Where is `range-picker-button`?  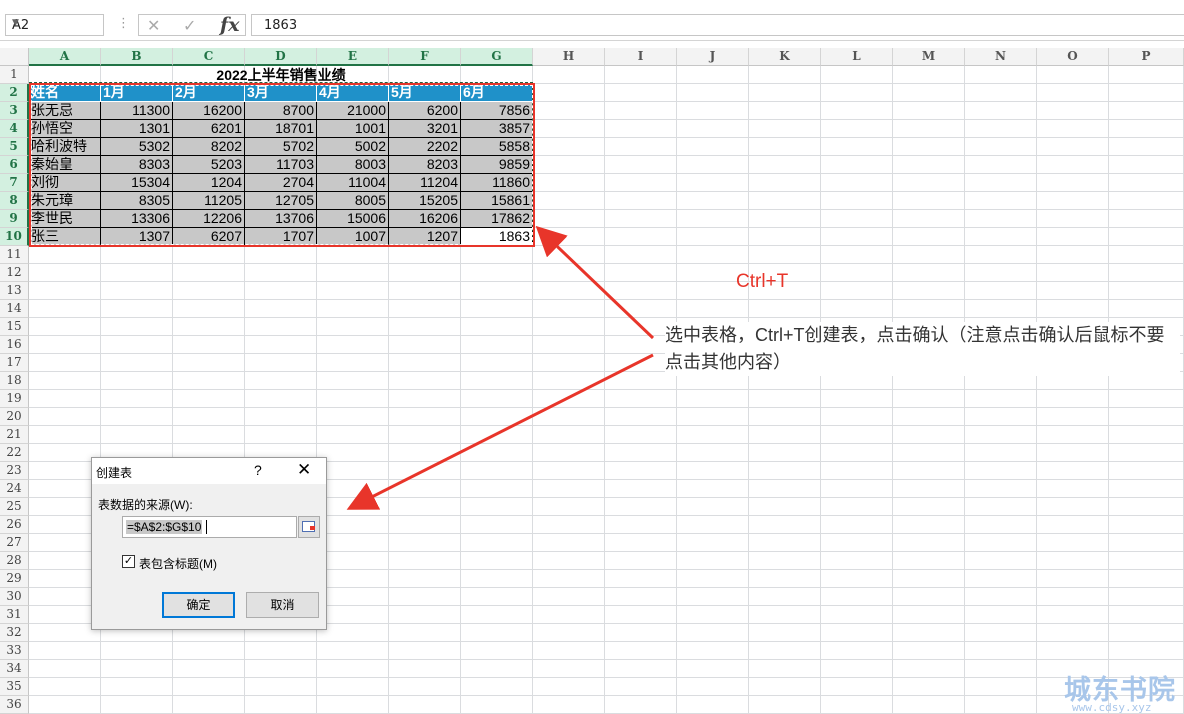
range-picker-button is located at coordinates (309, 527).